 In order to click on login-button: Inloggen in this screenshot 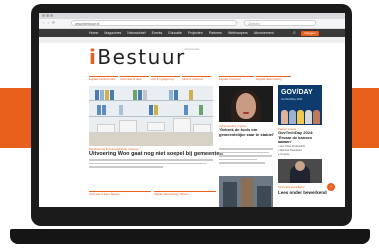, I will do `click(310, 33)`.